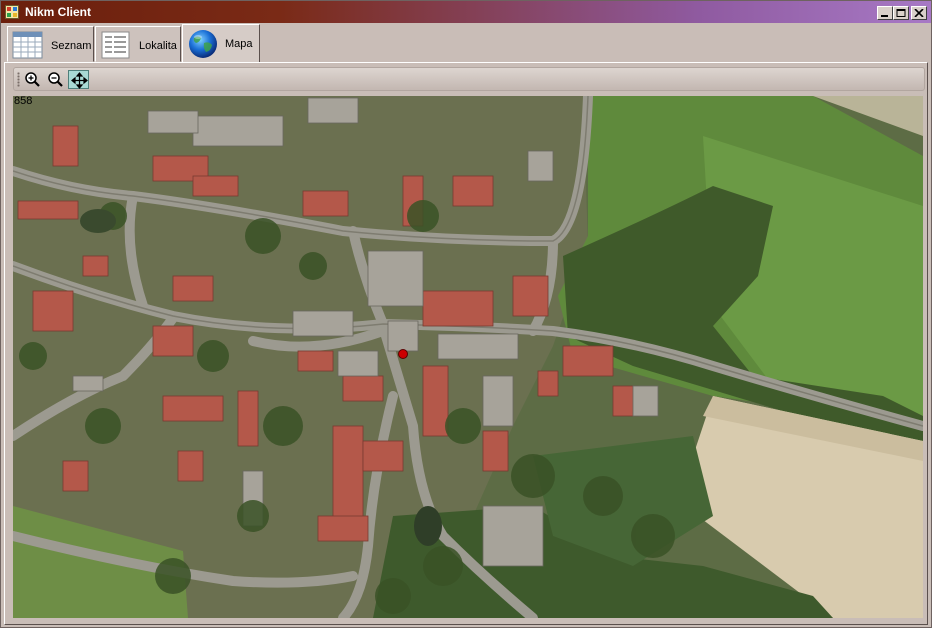 The width and height of the screenshot is (932, 628). What do you see at coordinates (138, 44) in the screenshot?
I see `tab-lokalita: Lokalita` at bounding box center [138, 44].